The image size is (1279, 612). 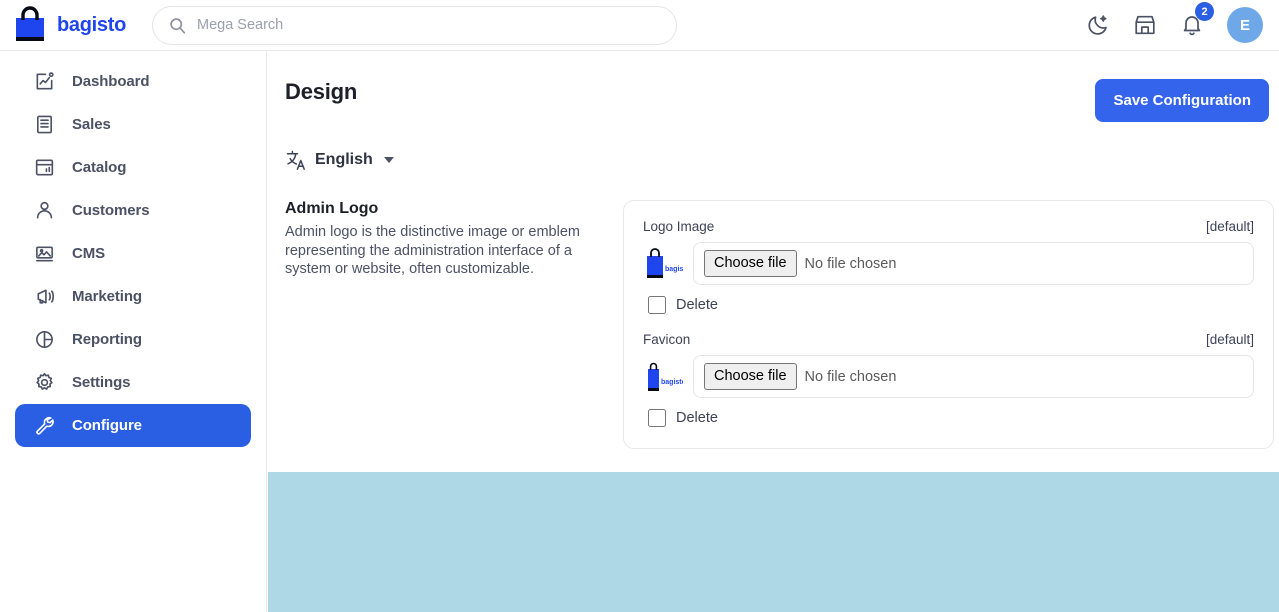 What do you see at coordinates (657, 418) in the screenshot?
I see `favicon-delete-checkbox` at bounding box center [657, 418].